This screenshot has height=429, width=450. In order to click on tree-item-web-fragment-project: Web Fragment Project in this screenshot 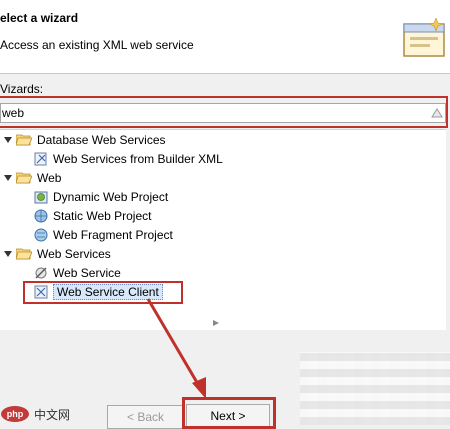, I will do `click(103, 234)`.